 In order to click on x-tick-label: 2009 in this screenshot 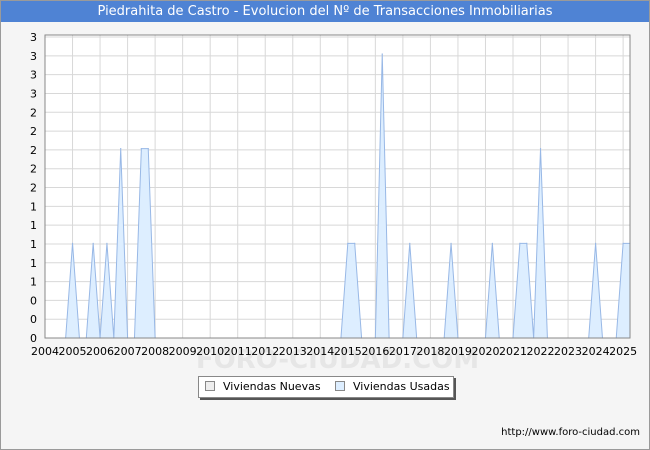, I will do `click(183, 351)`.